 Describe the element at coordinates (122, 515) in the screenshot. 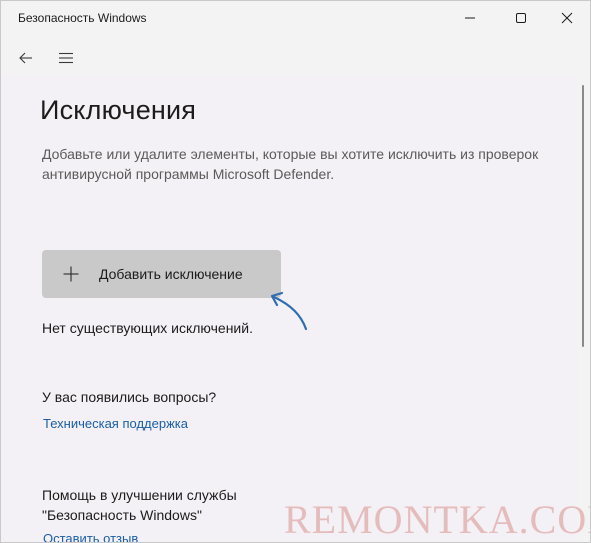

I see `improve-heading-line2: "Безопасность Windows"` at that location.